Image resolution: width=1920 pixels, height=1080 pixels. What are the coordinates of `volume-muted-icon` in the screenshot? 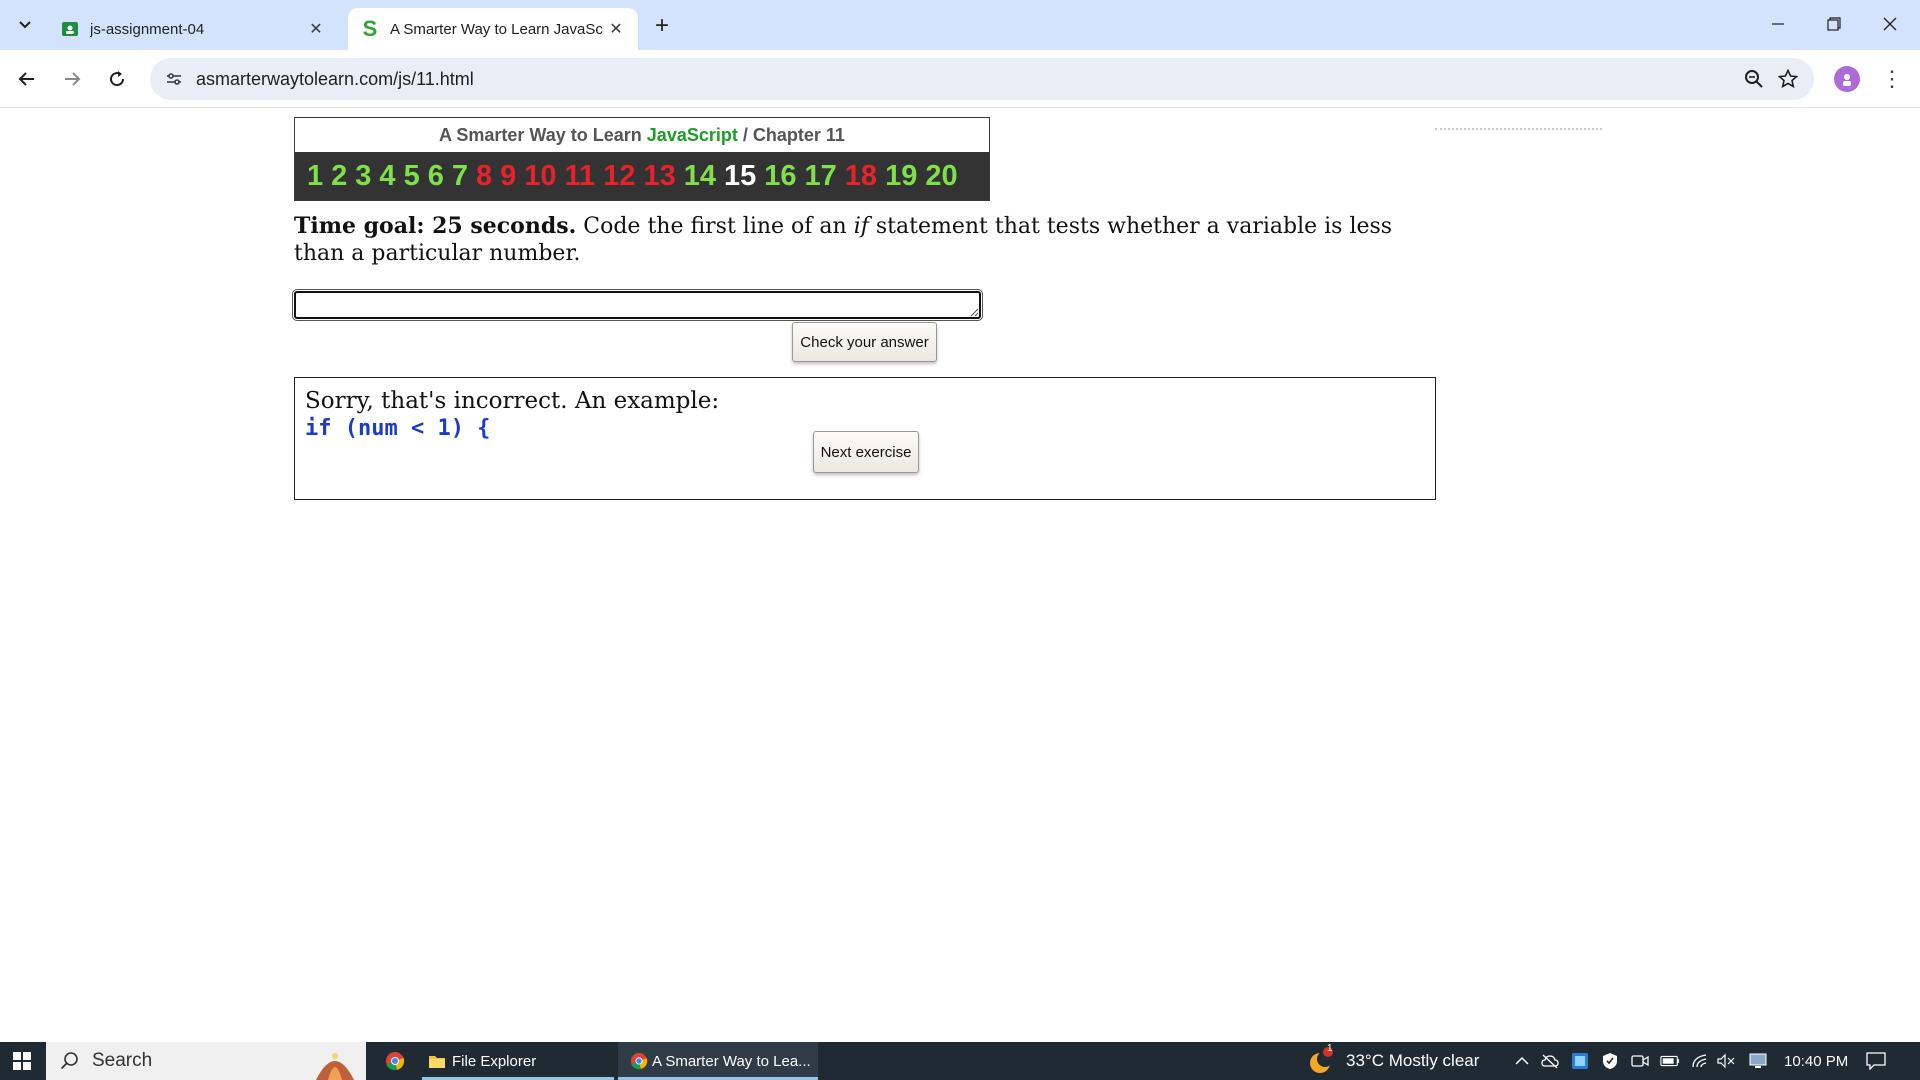 It's located at (1726, 1061).